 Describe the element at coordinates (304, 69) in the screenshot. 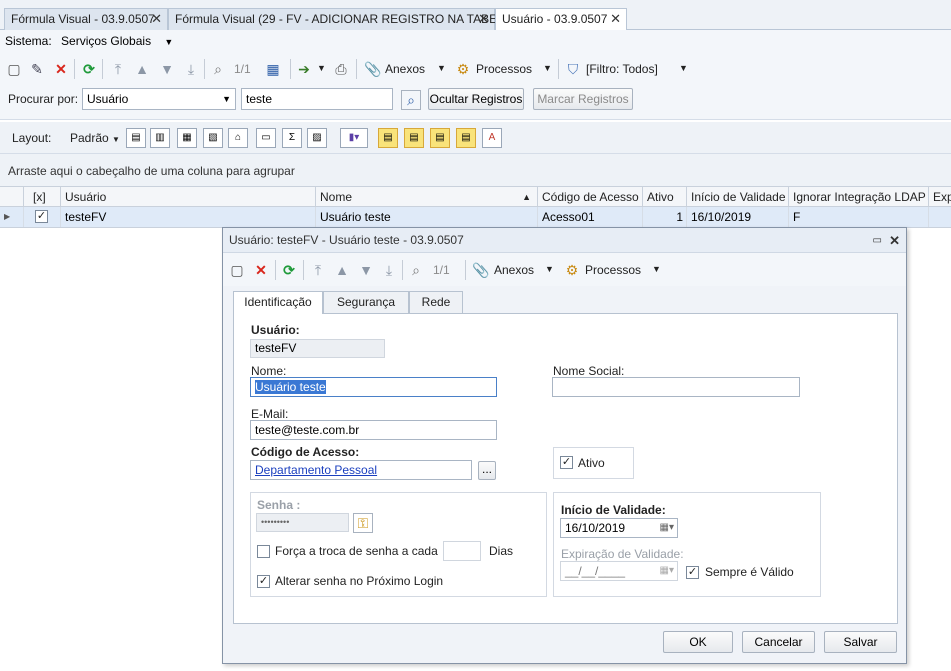

I see `export-icon: ➔` at that location.